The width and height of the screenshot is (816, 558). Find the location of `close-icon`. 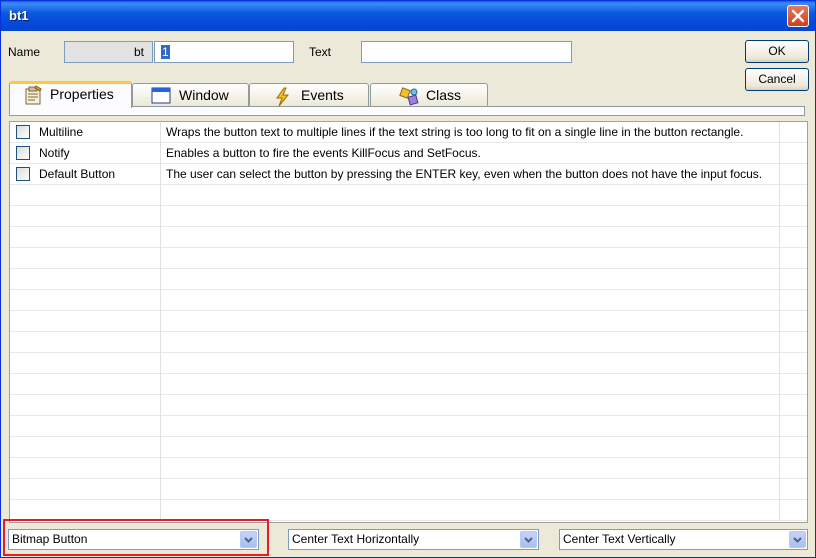

close-icon is located at coordinates (798, 16).